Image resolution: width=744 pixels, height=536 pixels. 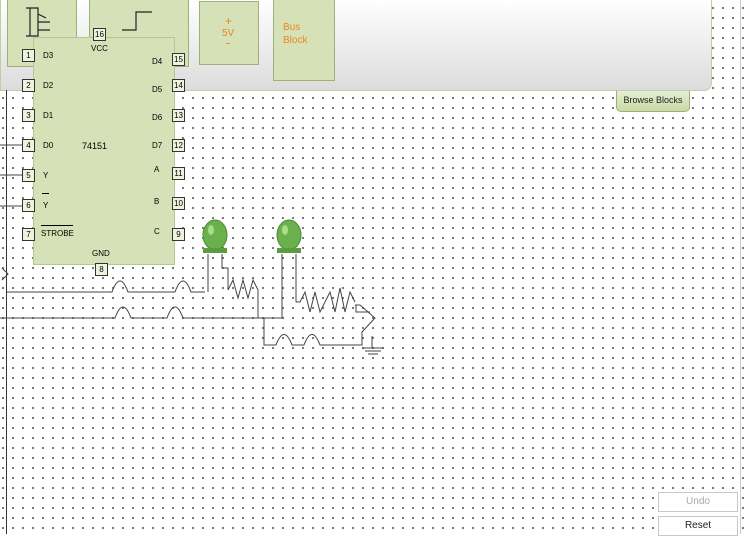 What do you see at coordinates (46, 175) in the screenshot?
I see `pin-5-label: Y` at bounding box center [46, 175].